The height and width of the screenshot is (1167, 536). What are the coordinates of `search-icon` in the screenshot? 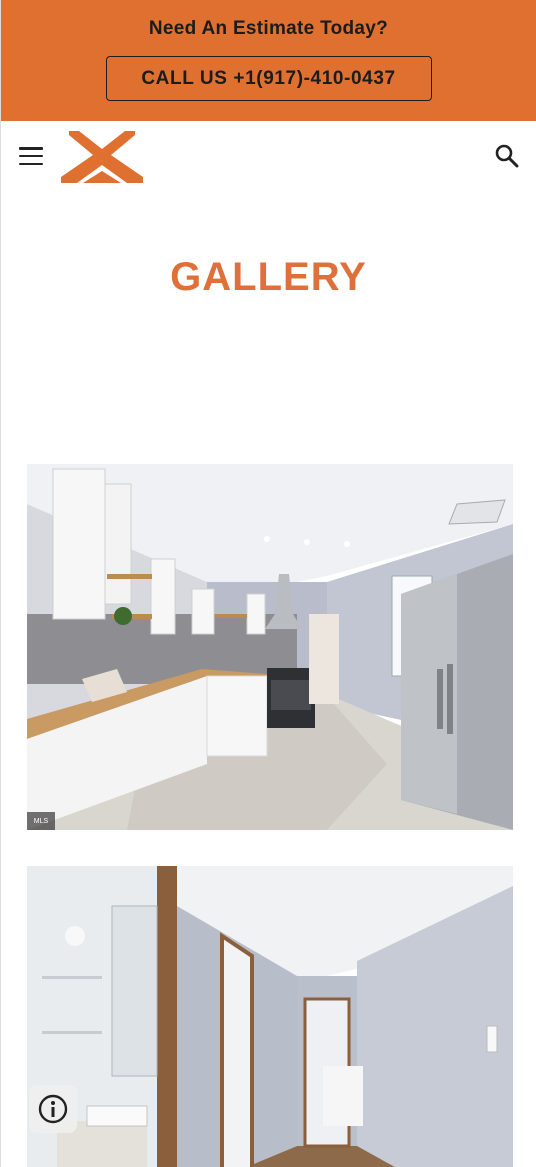 It's located at (507, 156).